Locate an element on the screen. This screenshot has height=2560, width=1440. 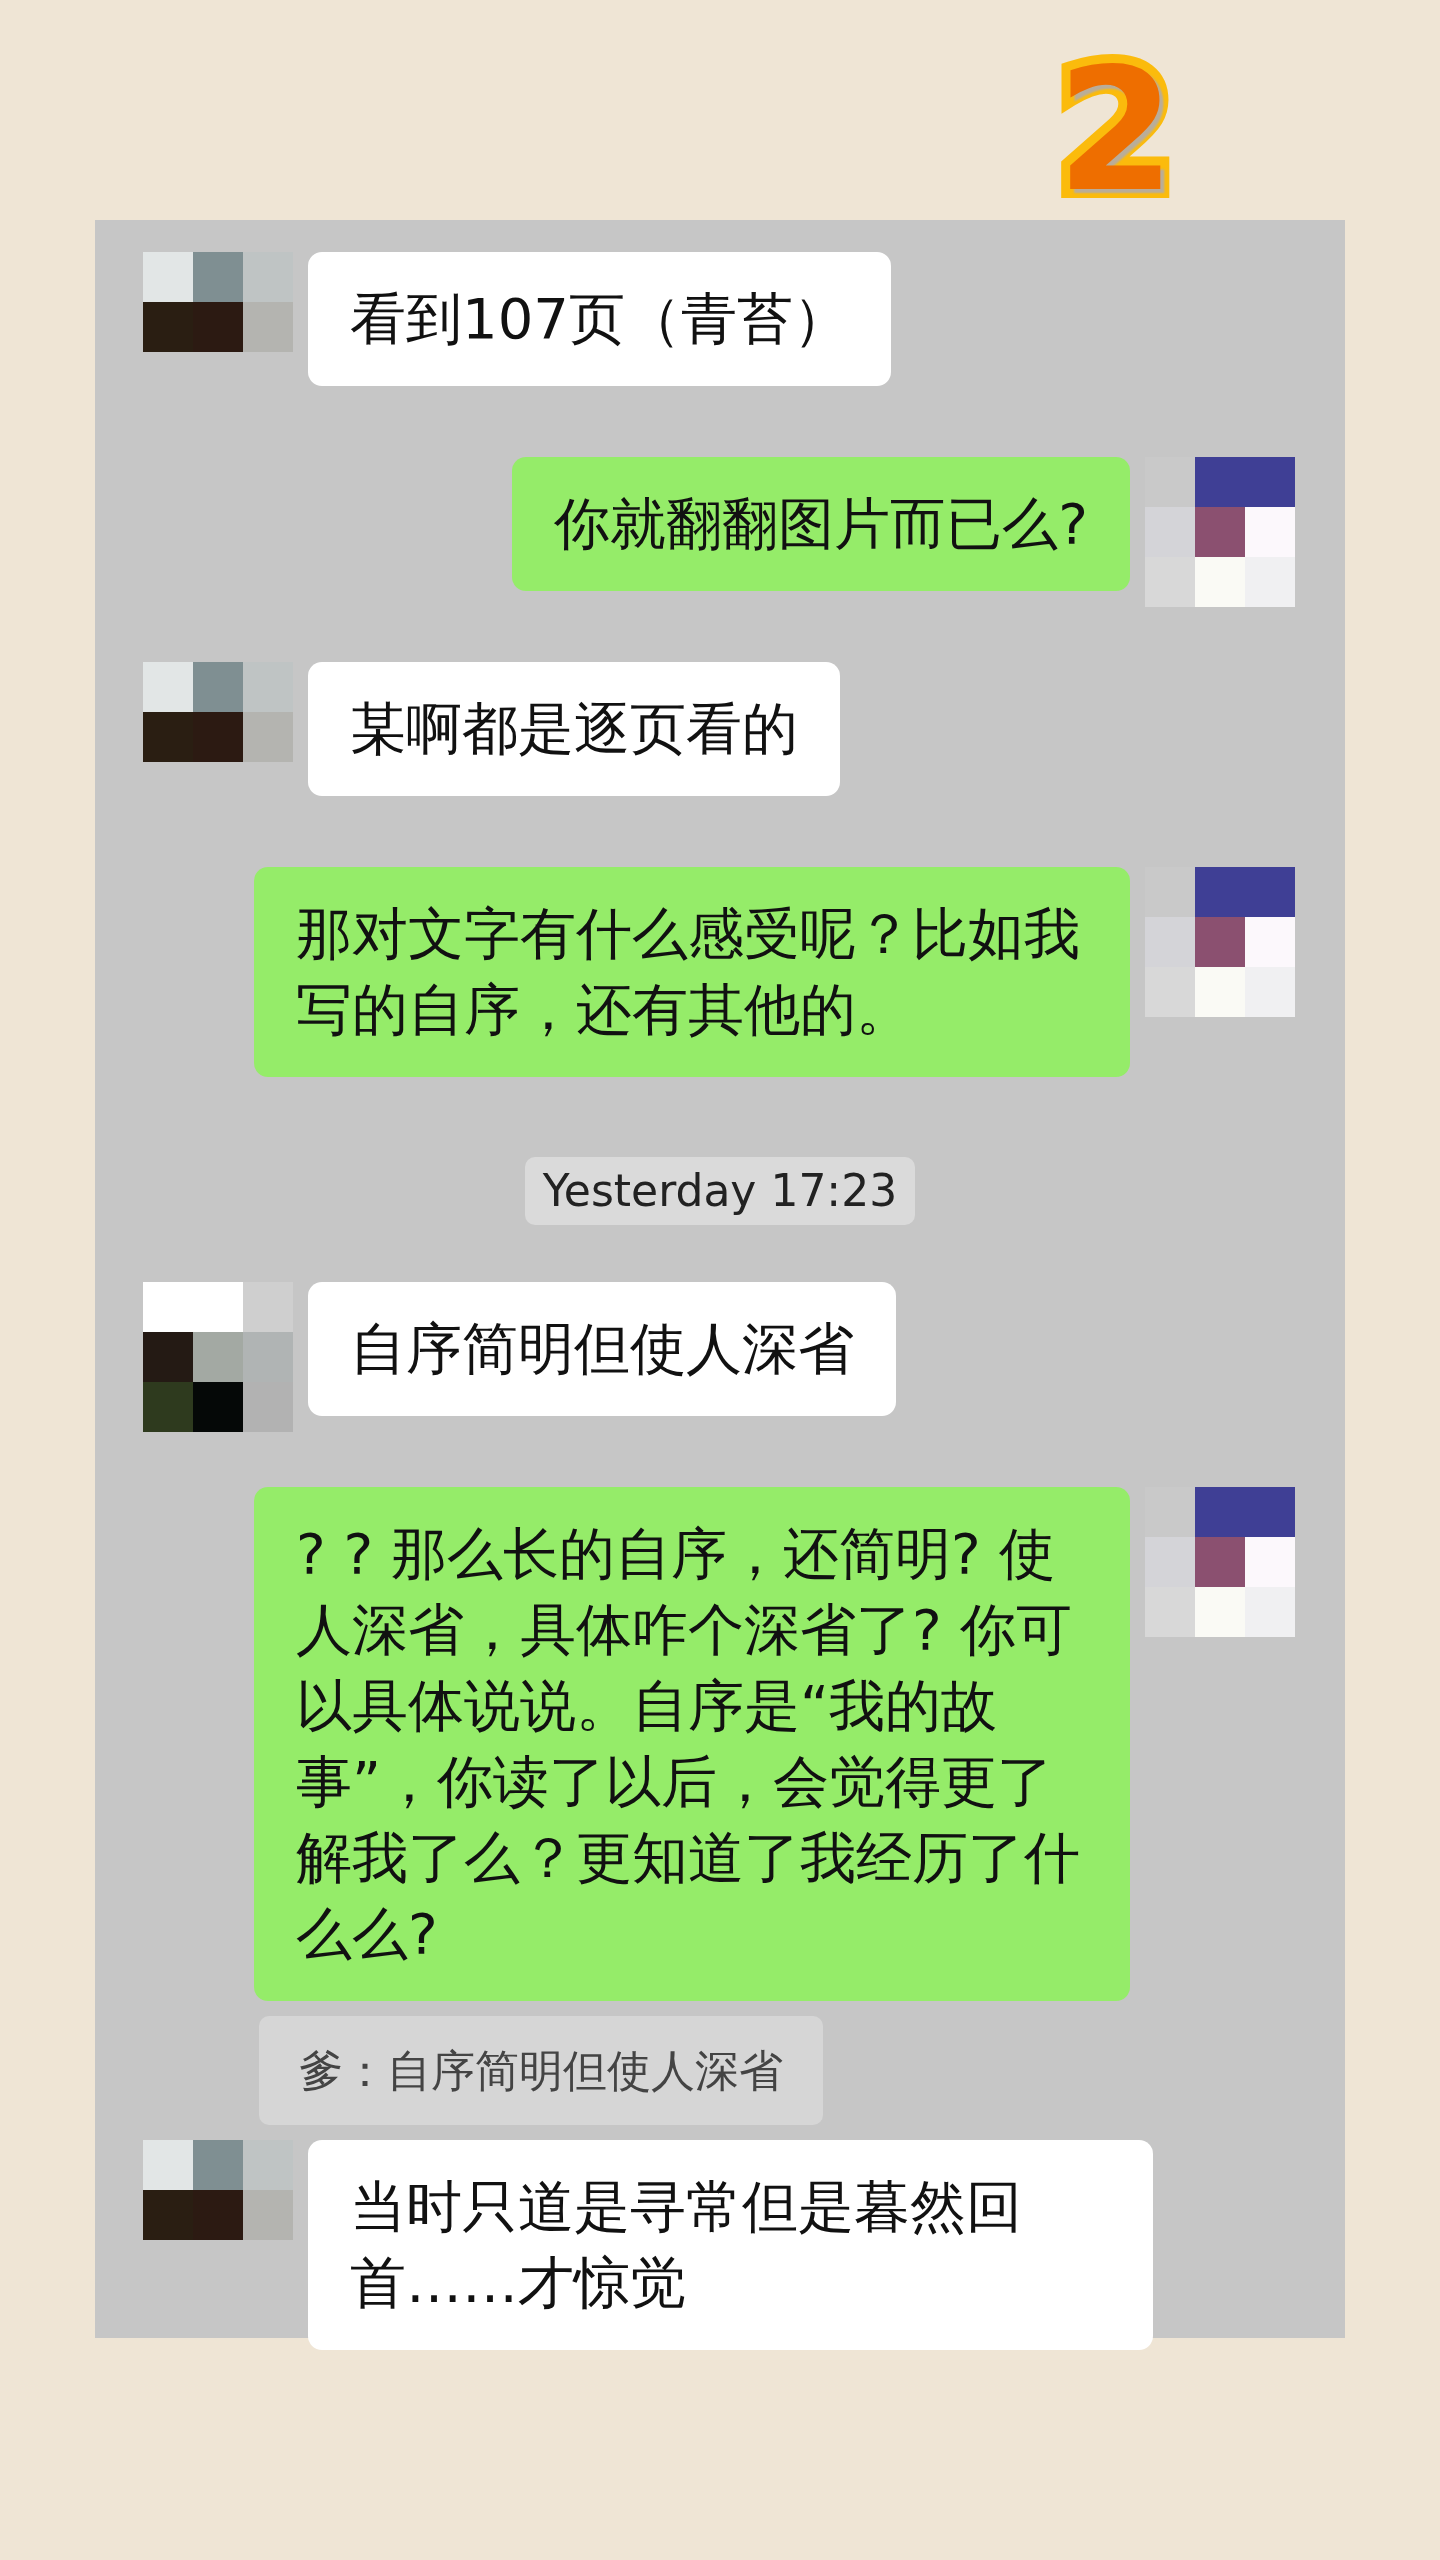
quoted-message: 爹：自序简明但使人深省 is located at coordinates (541, 2070).